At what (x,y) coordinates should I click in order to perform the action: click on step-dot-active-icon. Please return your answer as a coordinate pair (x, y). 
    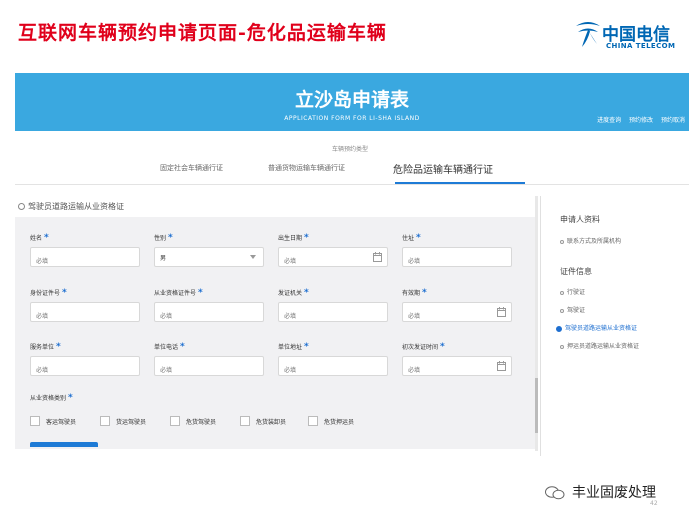
    Looking at the image, I should click on (559, 328).